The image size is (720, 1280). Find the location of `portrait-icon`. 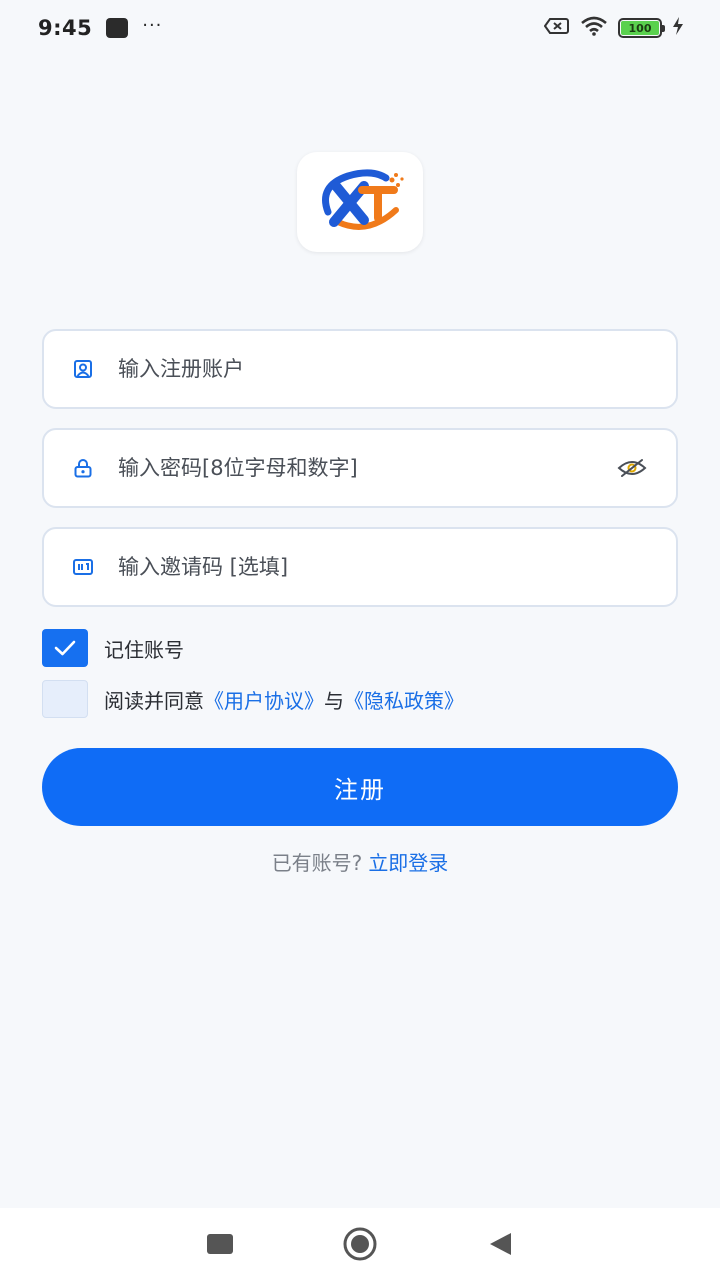

portrait-icon is located at coordinates (83, 369).